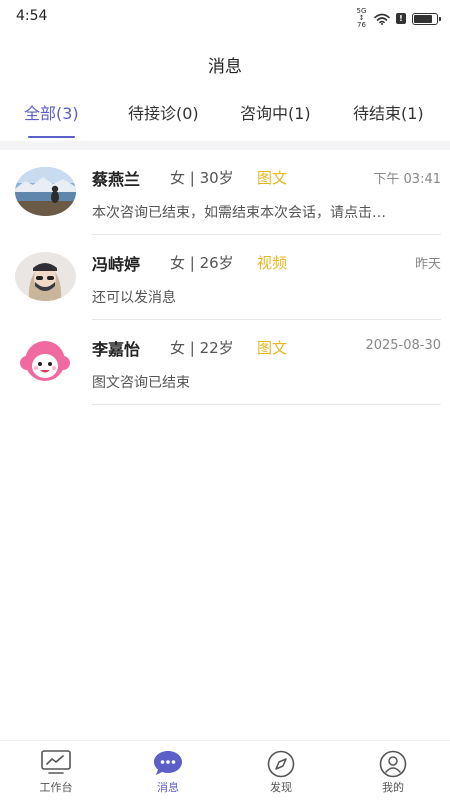 This screenshot has width=450, height=800. Describe the element at coordinates (168, 787) in the screenshot. I see `nav-messages-label: 消息` at that location.